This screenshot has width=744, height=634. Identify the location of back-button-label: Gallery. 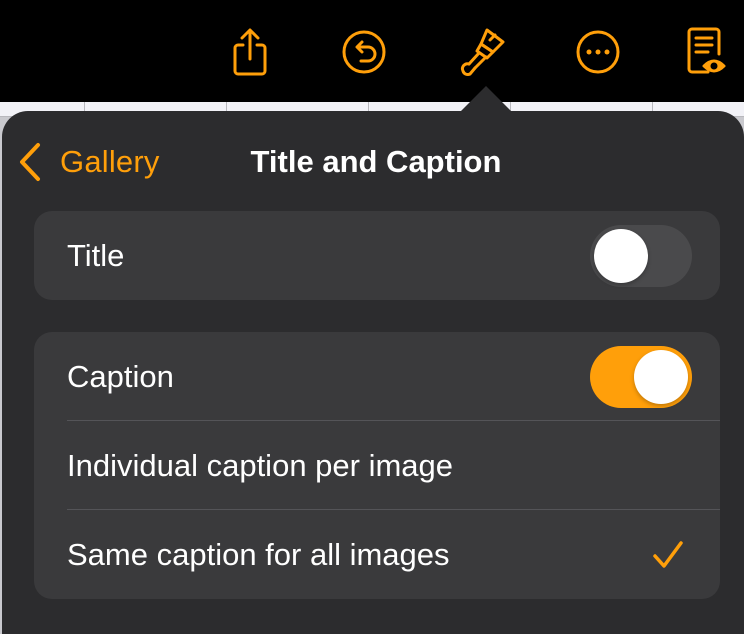
(110, 161).